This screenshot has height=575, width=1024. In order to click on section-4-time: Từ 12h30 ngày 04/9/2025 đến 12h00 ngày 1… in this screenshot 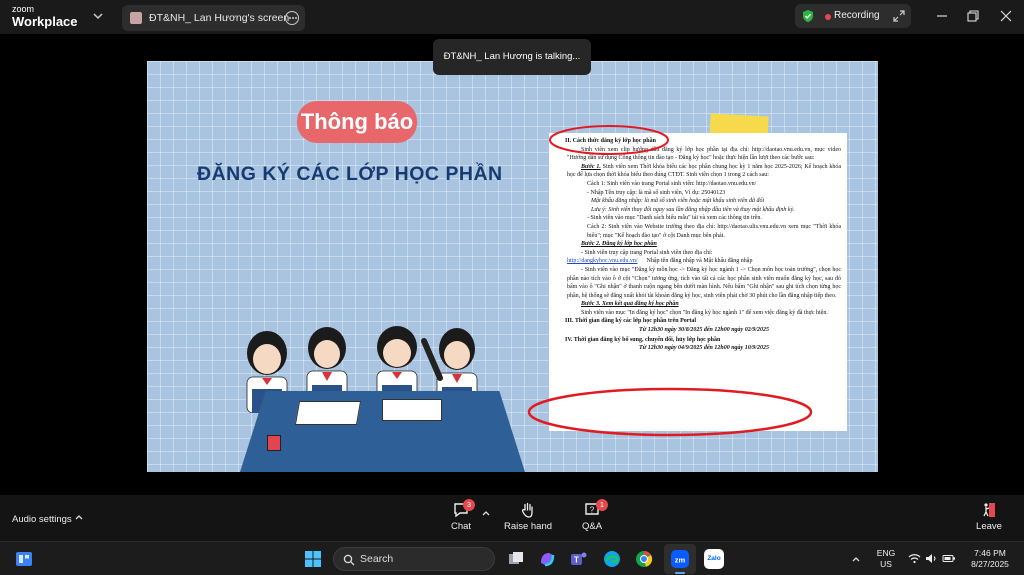, I will do `click(704, 348)`.